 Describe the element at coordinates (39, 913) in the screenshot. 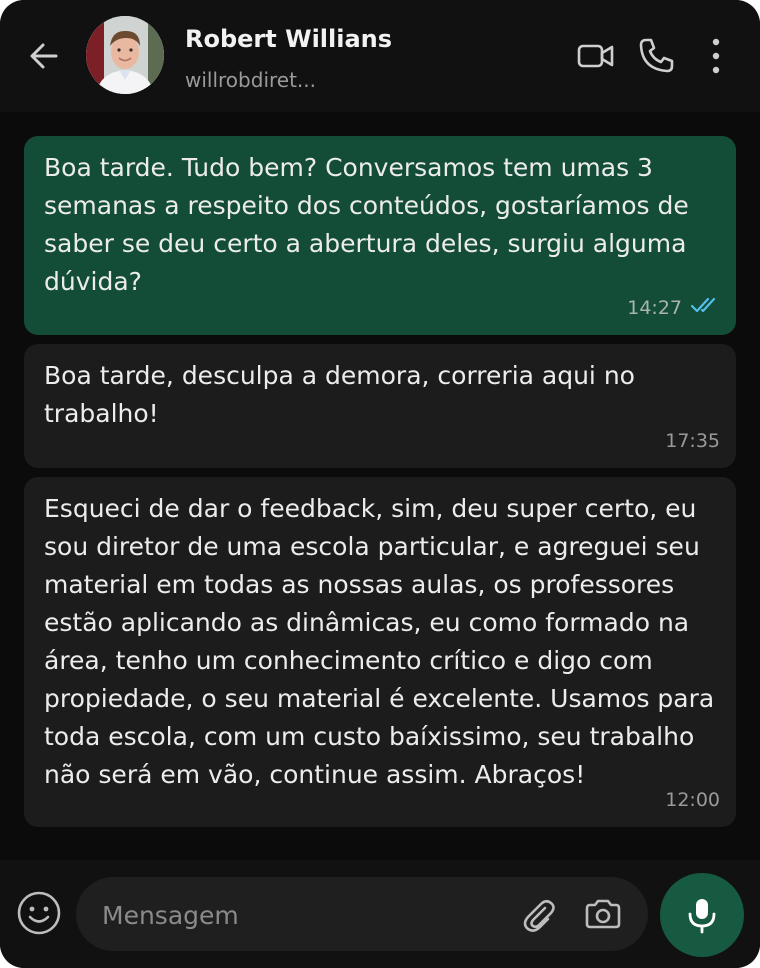

I see `emoji-icon` at that location.